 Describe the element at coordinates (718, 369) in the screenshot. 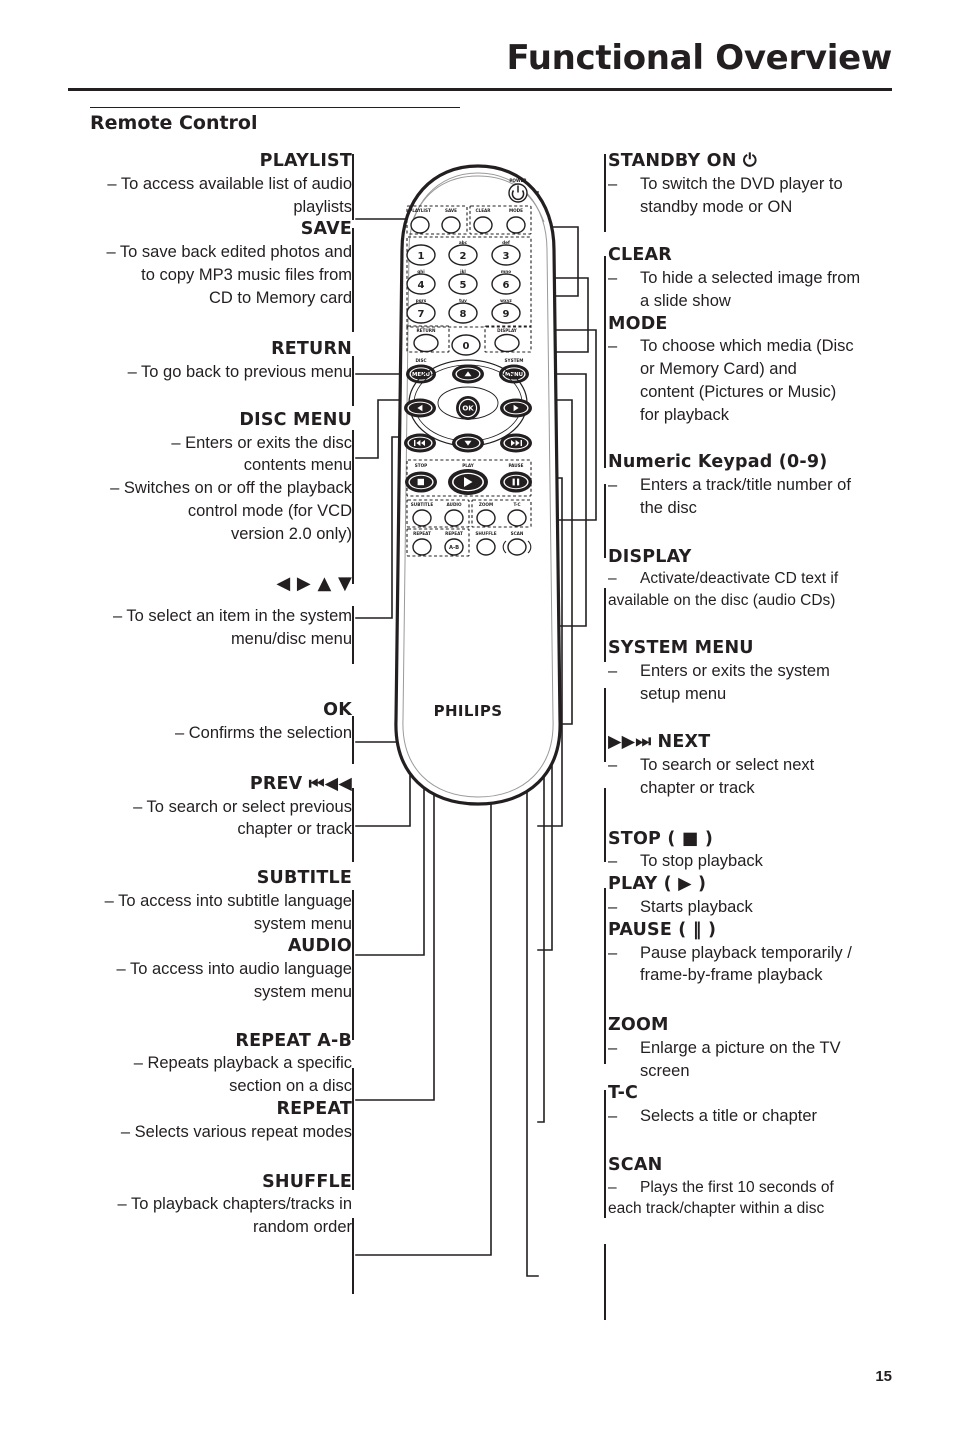

I see `callout-text: or Memory Card) and` at that location.